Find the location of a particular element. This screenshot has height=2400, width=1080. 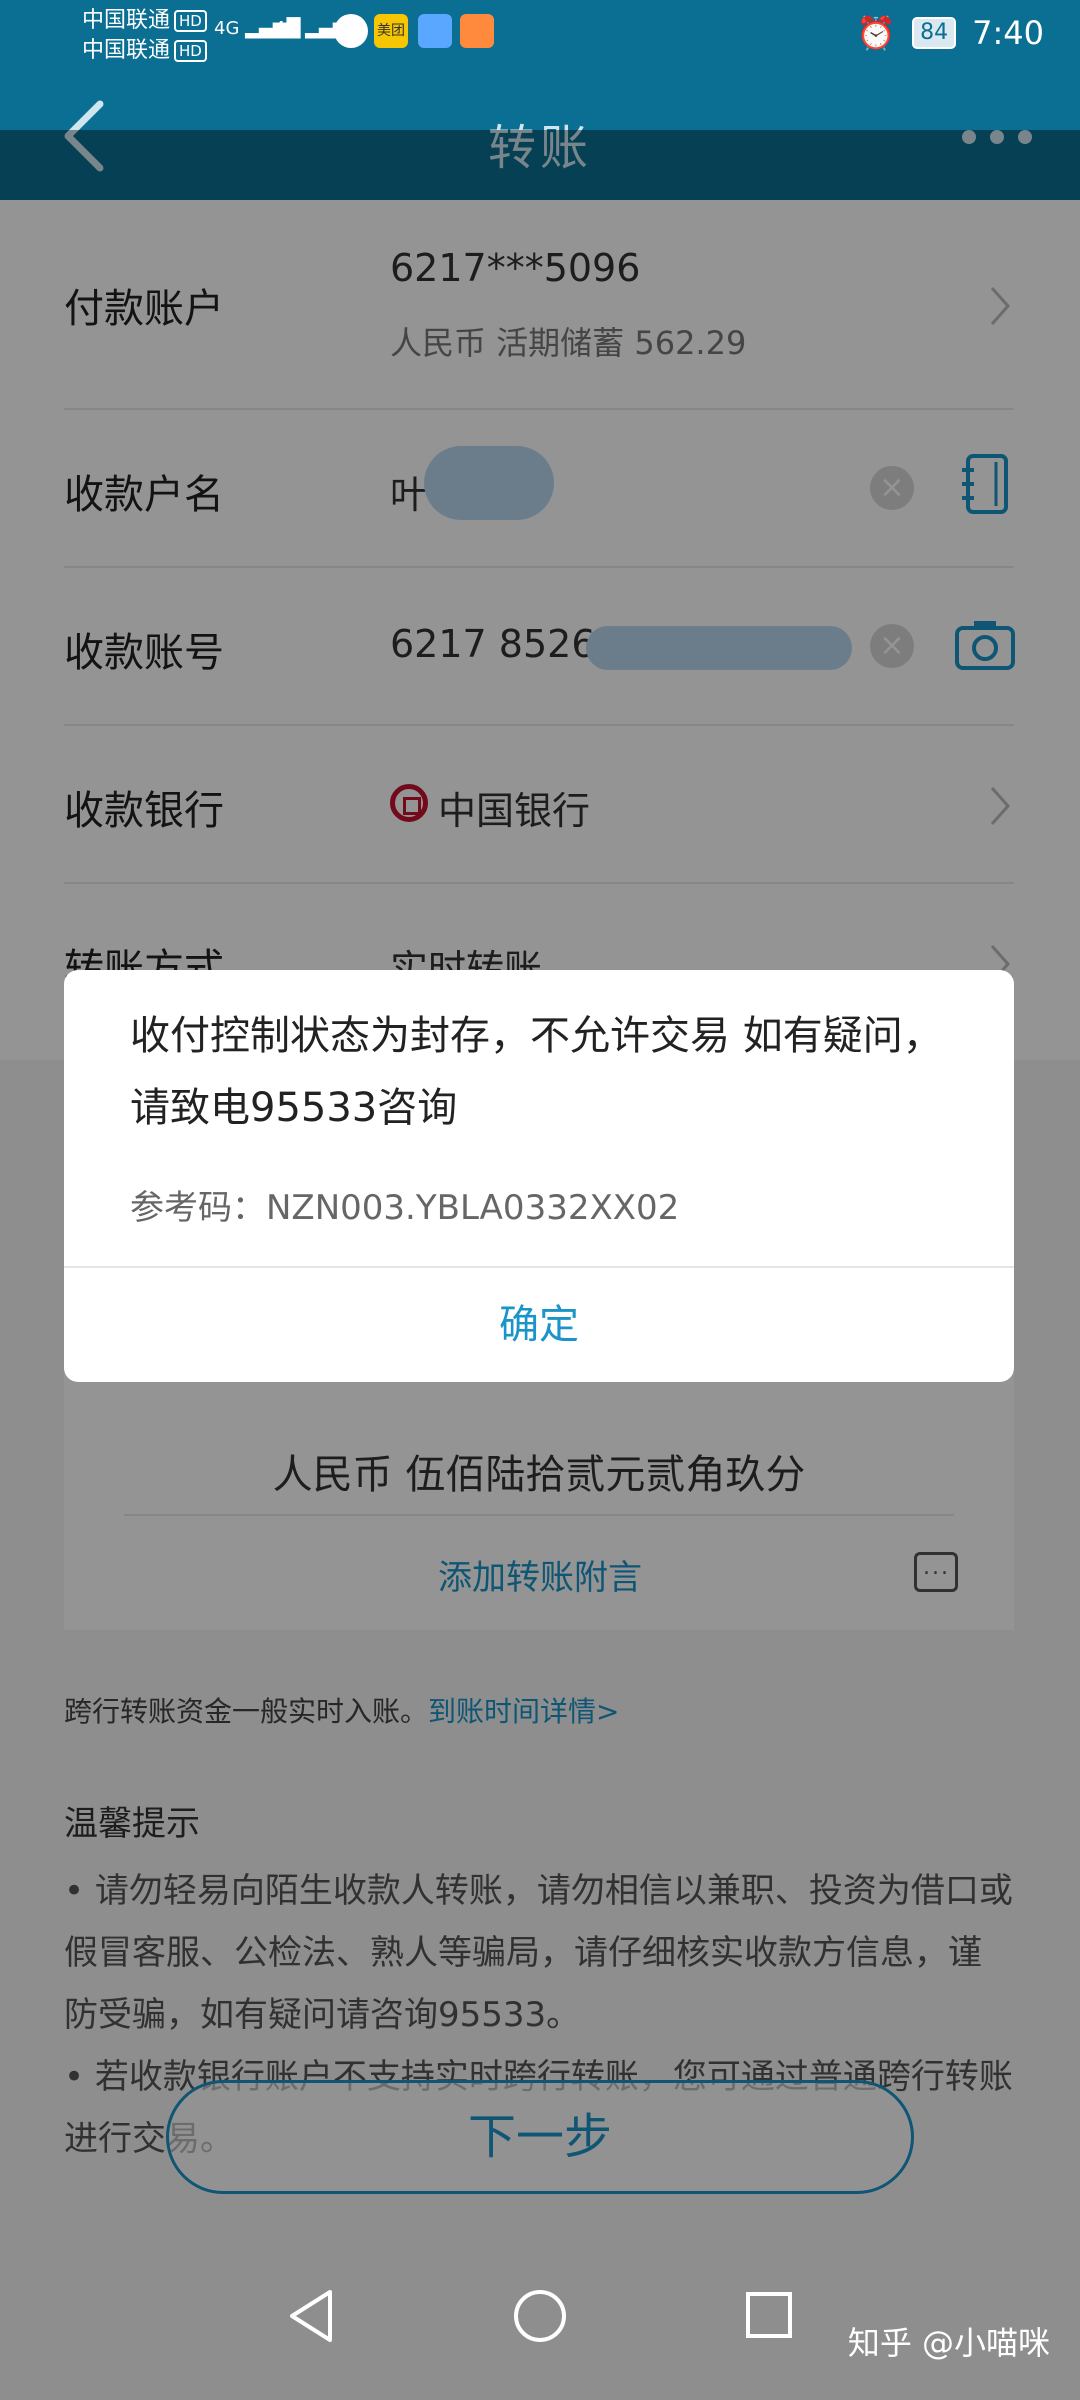

system-back-icon is located at coordinates (311, 2316).